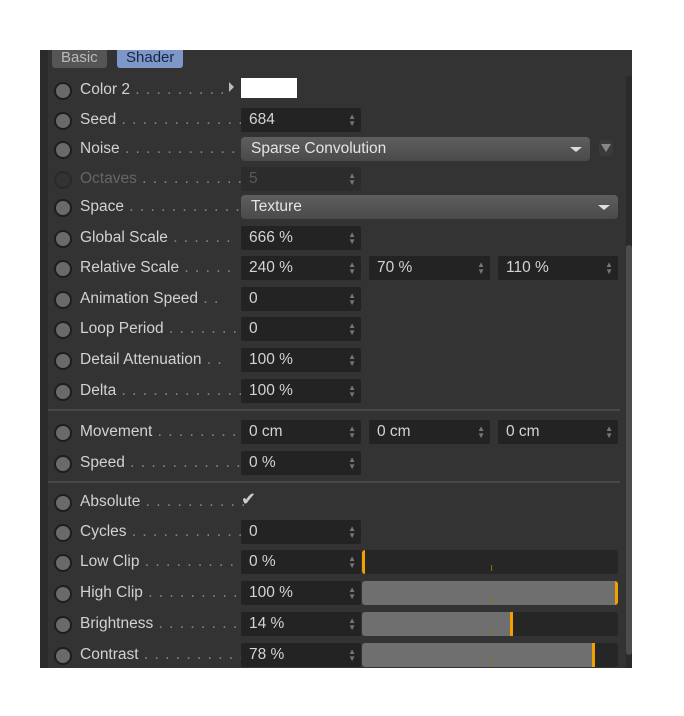  Describe the element at coordinates (159, 328) in the screenshot. I see `loop-period-label: Loop Period . . . . . . .` at that location.